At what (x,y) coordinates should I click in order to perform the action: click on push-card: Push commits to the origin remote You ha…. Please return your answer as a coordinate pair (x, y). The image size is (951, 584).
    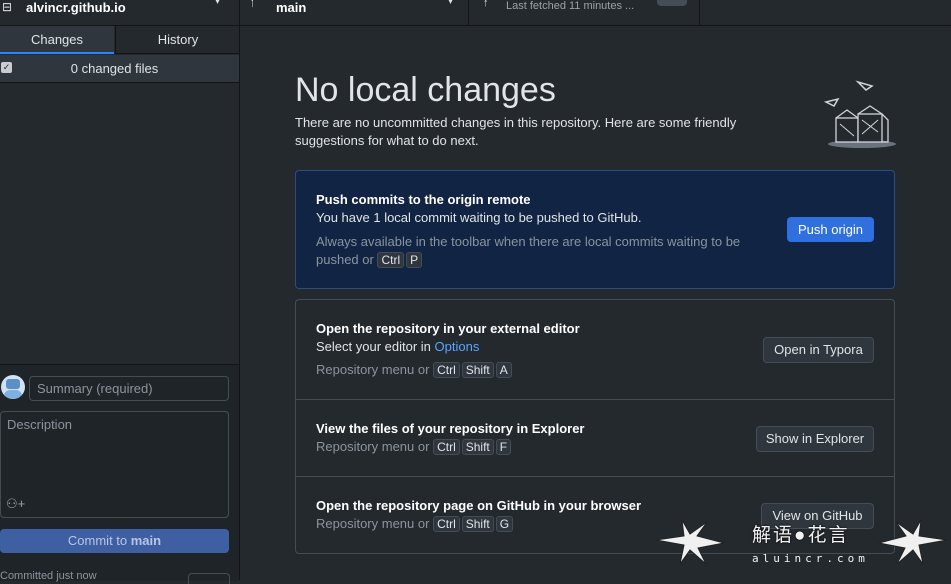
    Looking at the image, I should click on (595, 229).